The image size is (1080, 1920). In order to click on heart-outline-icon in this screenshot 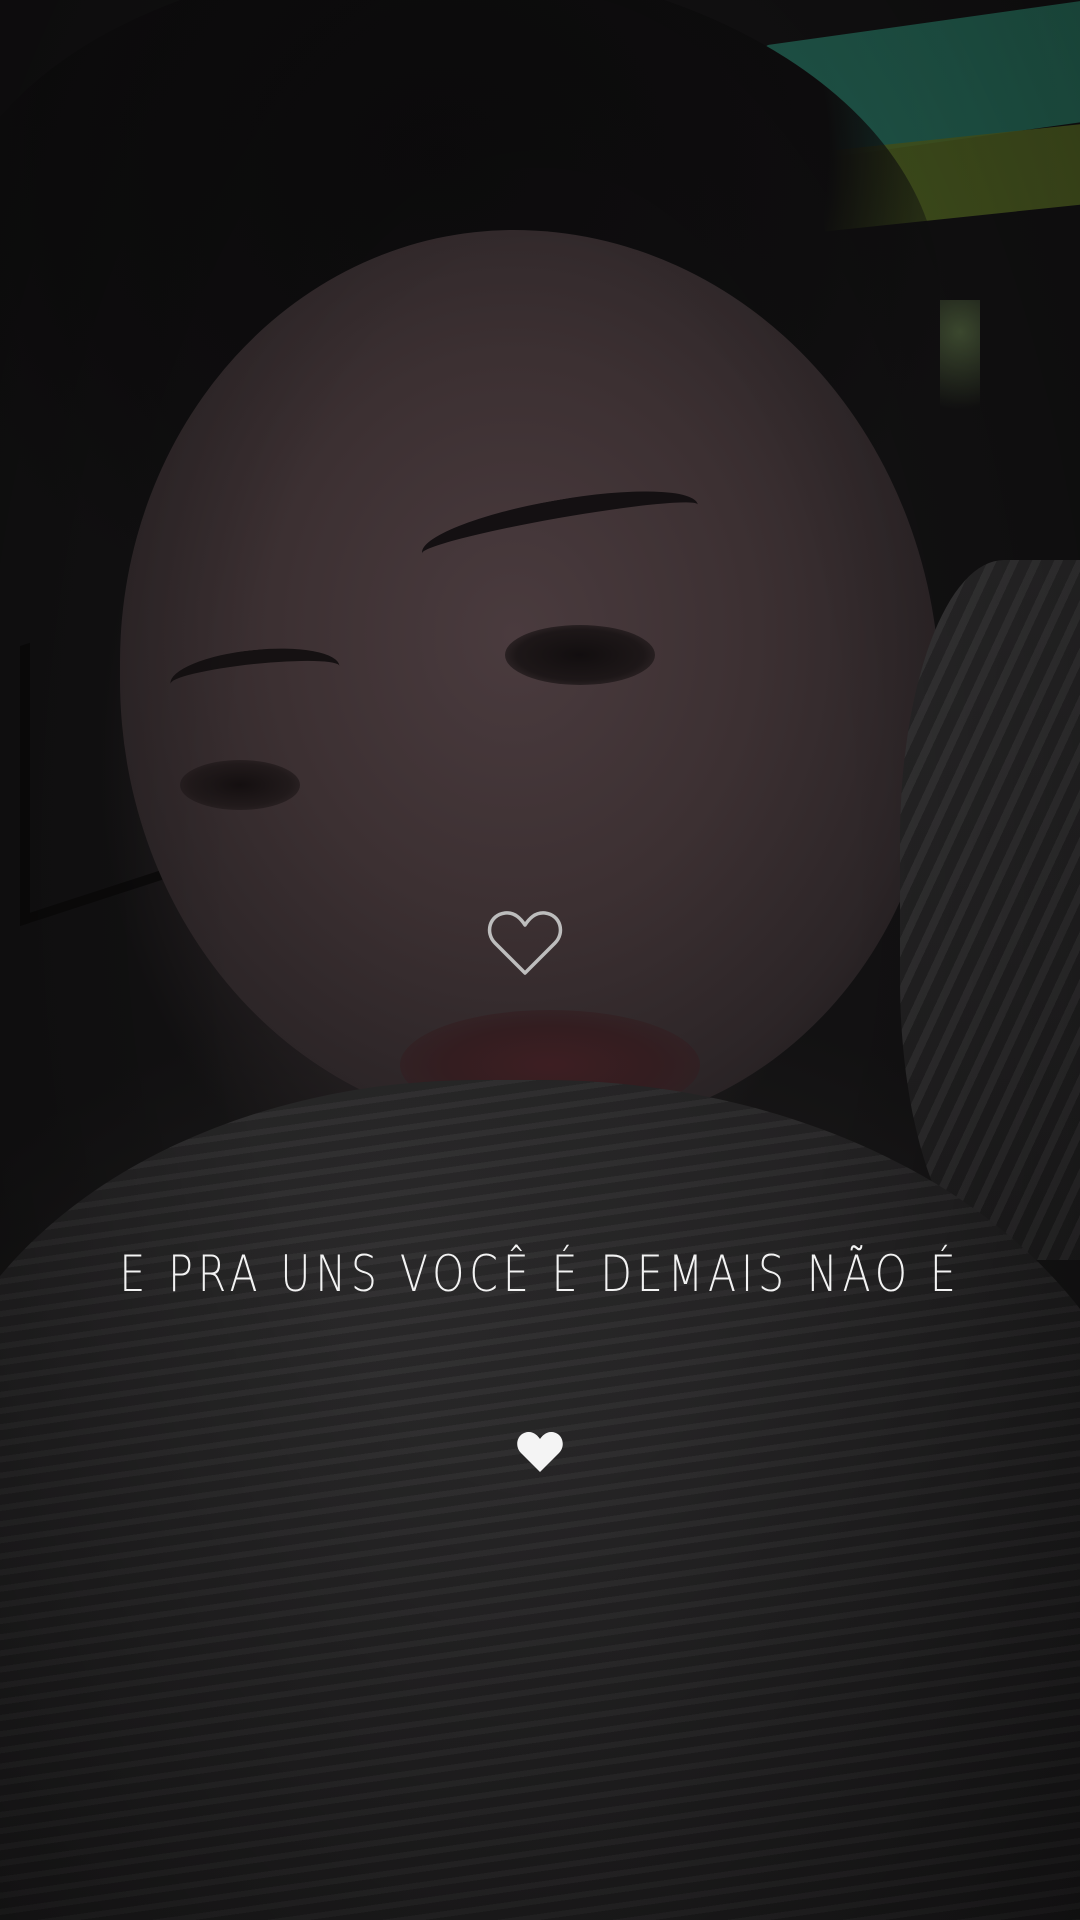, I will do `click(525, 943)`.